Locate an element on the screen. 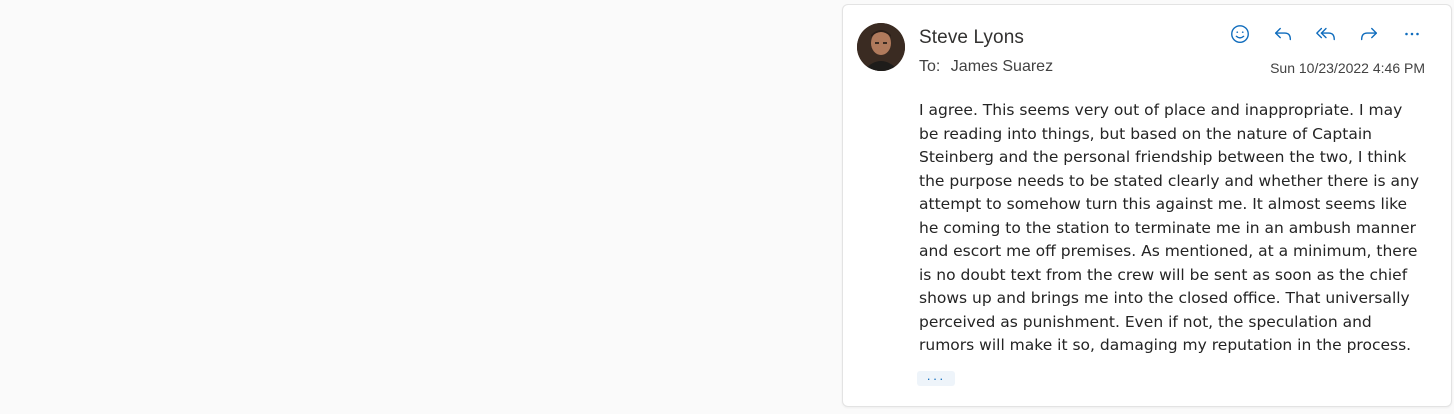 Image resolution: width=1454 pixels, height=414 pixels. show-trimmed-content-button: ··· is located at coordinates (936, 378).